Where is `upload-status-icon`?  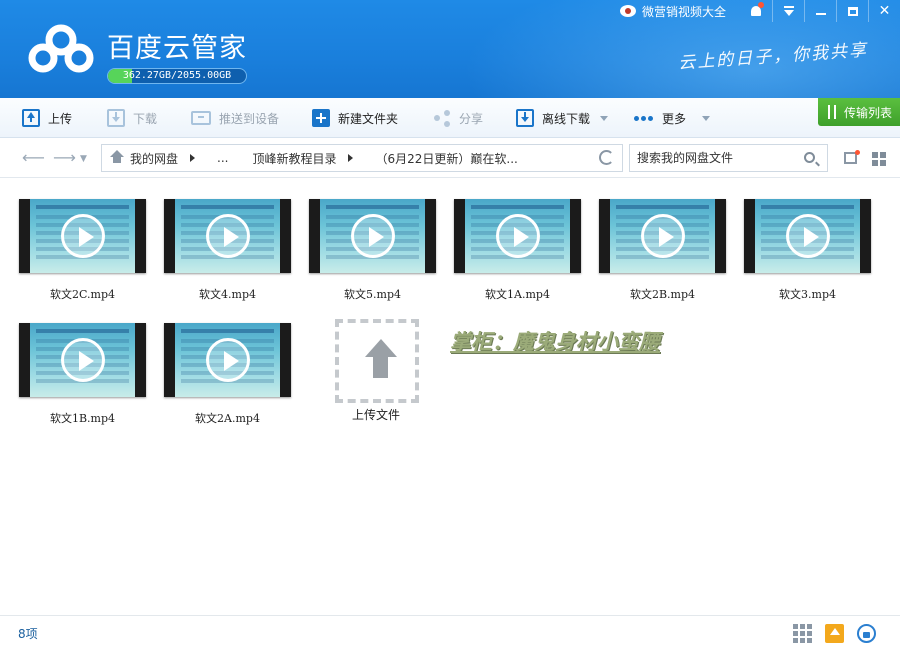 upload-status-icon is located at coordinates (834, 633).